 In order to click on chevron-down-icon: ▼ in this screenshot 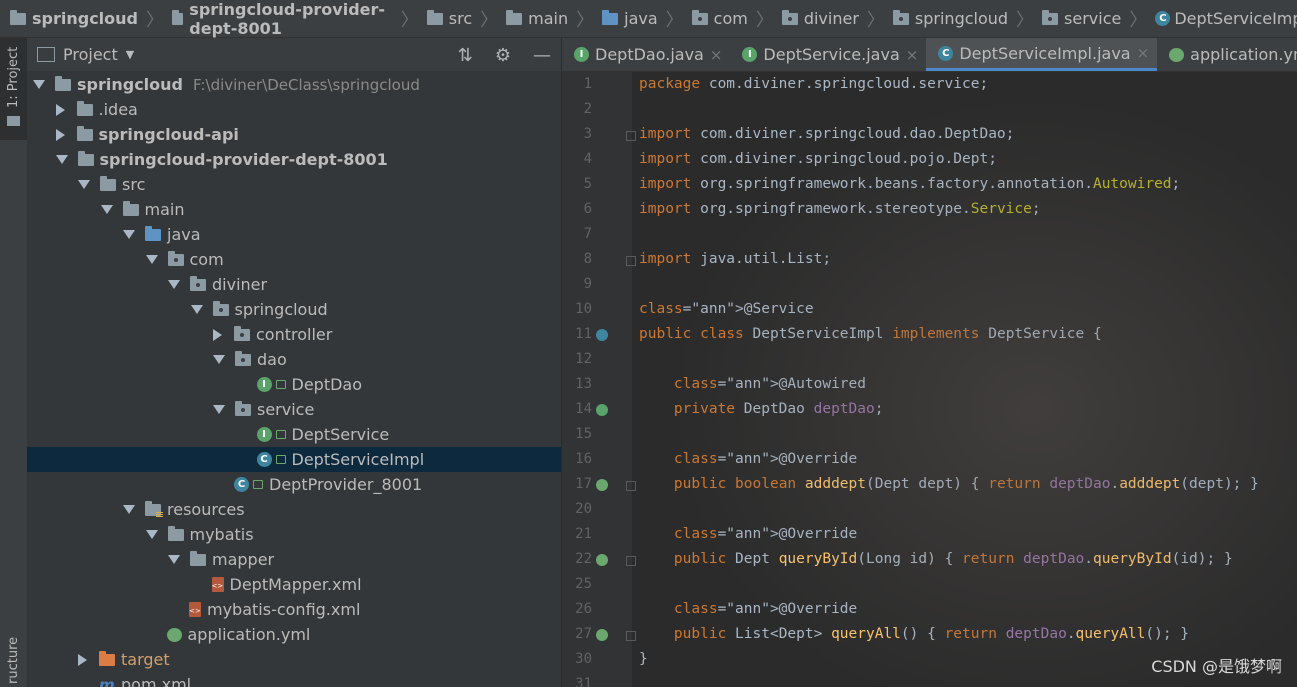, I will do `click(130, 54)`.